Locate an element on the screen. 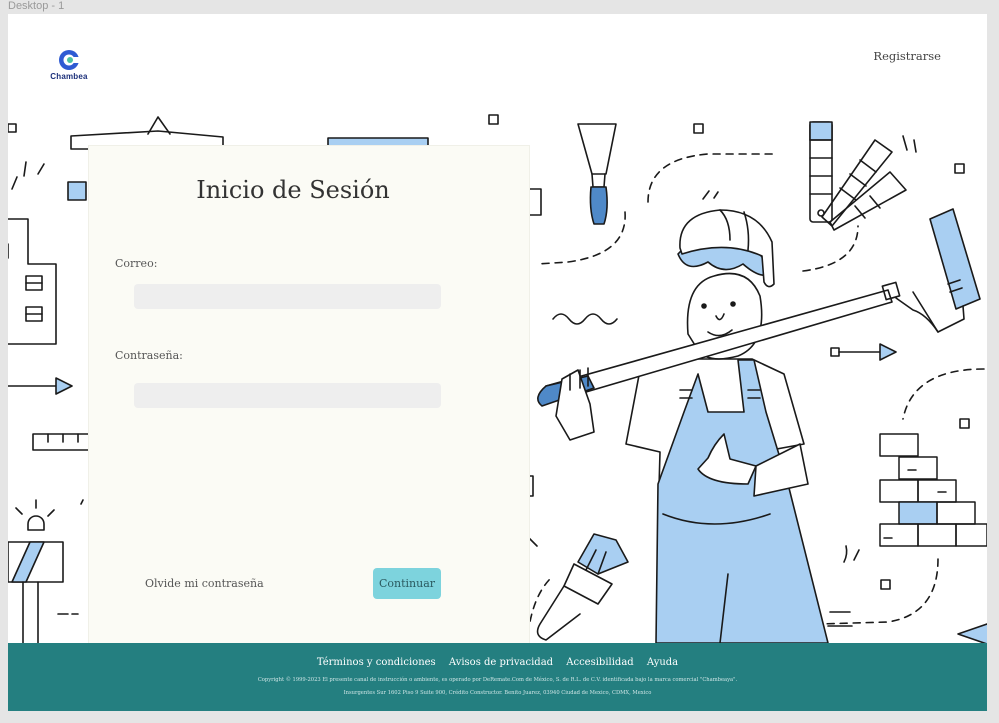  privacy-link: Avisos de privacidad is located at coordinates (501, 662).